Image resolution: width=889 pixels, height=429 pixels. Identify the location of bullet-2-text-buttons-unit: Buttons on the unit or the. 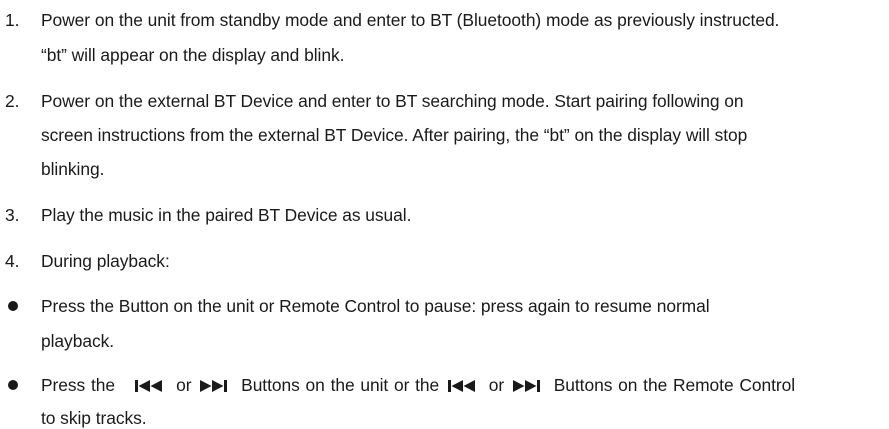
(340, 385).